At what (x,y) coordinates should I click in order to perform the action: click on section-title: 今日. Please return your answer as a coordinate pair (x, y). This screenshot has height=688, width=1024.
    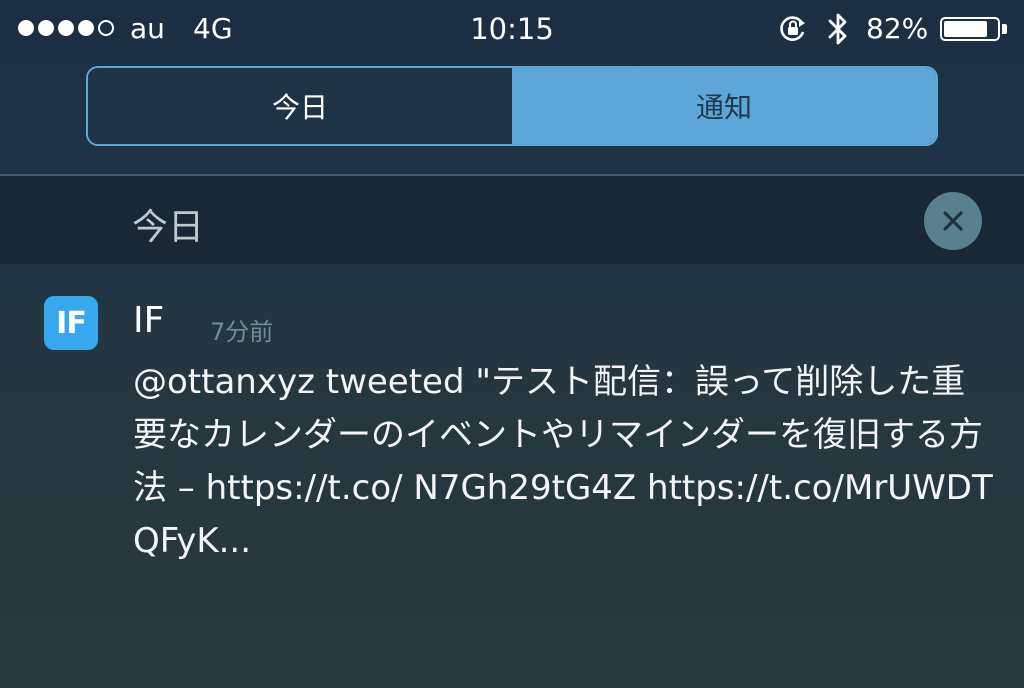
    Looking at the image, I should click on (168, 227).